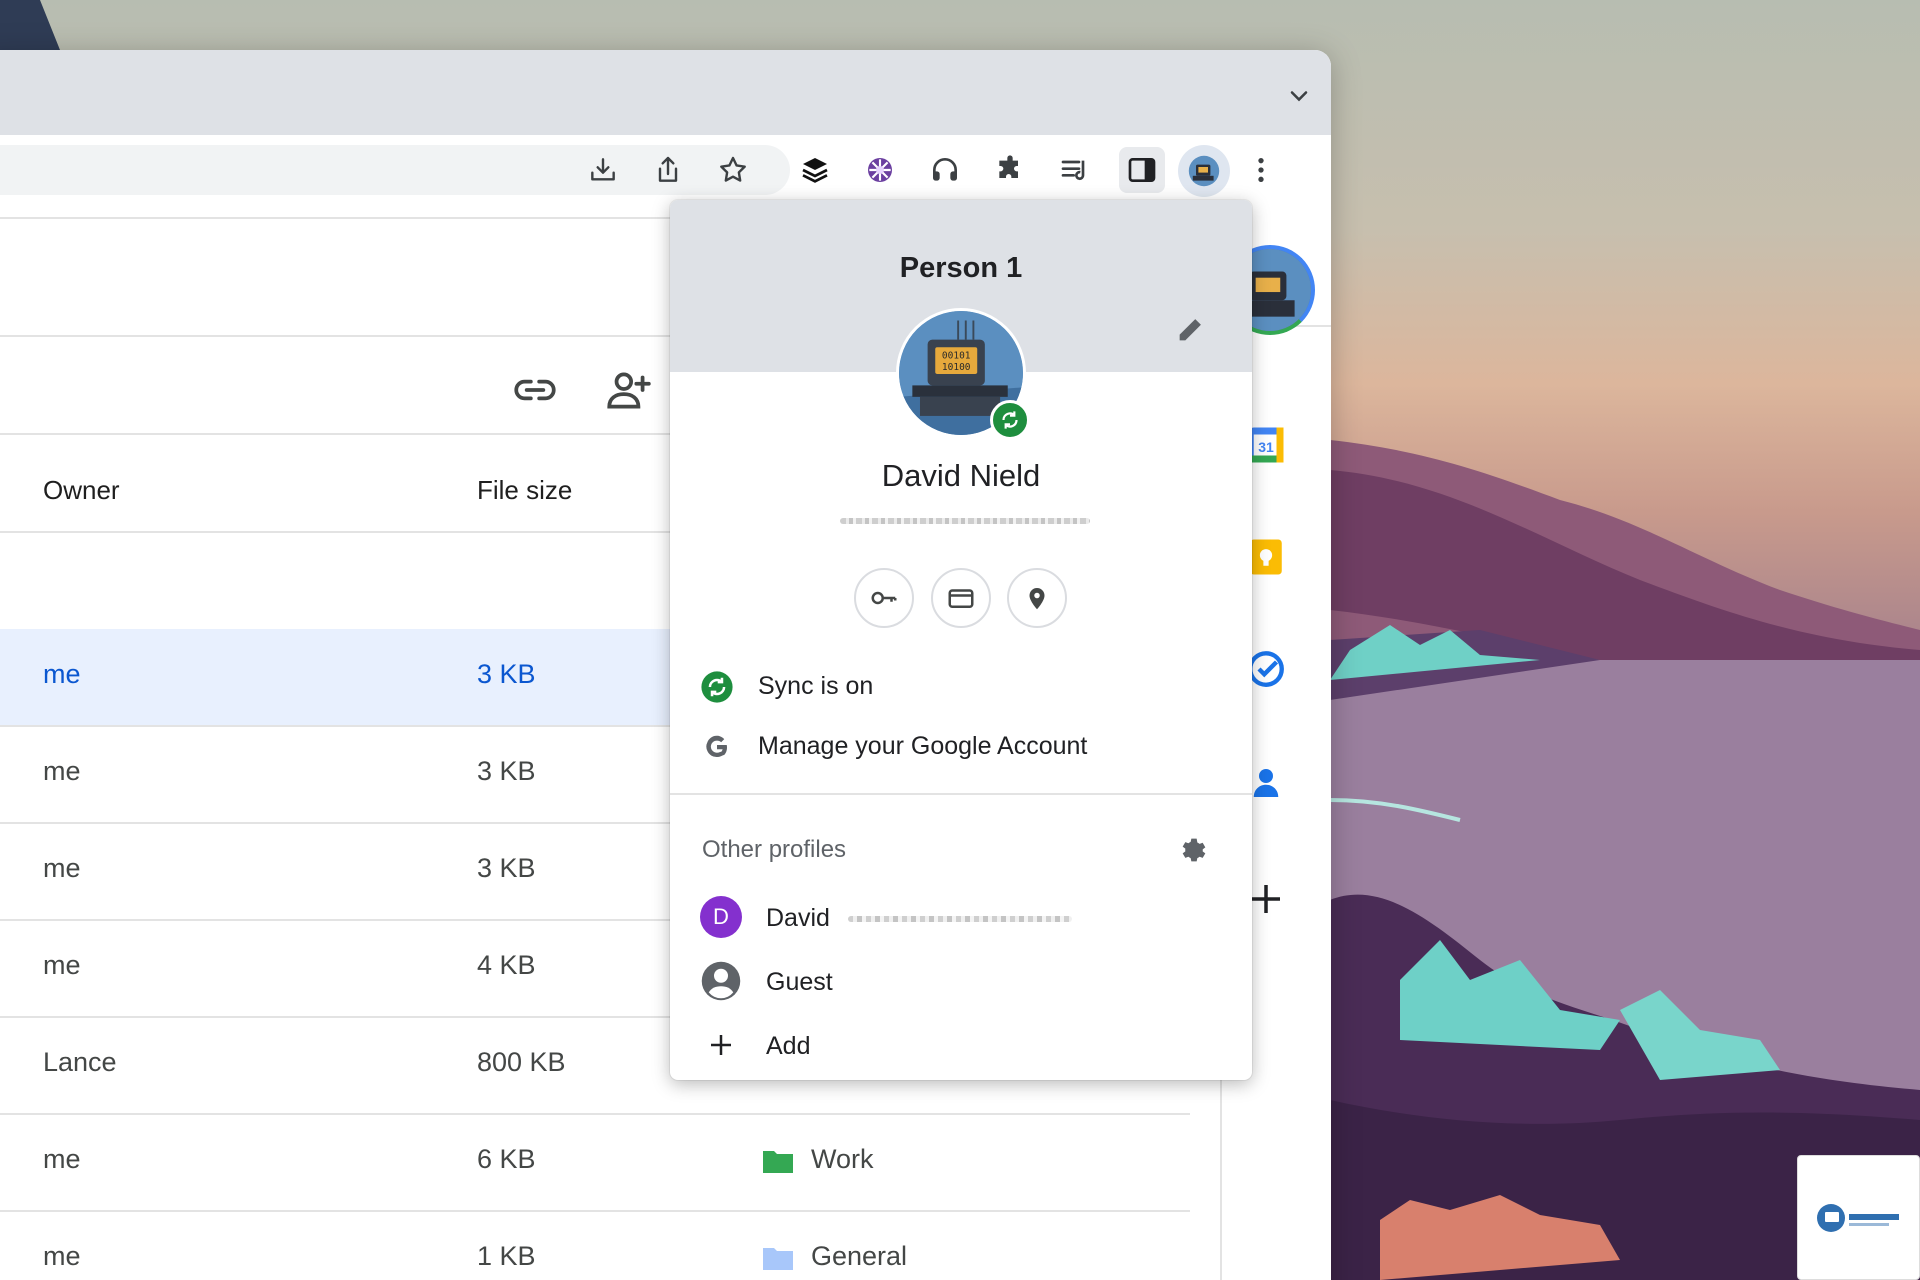 The height and width of the screenshot is (1280, 1920). What do you see at coordinates (961, 268) in the screenshot?
I see `profile-title: Person 1` at bounding box center [961, 268].